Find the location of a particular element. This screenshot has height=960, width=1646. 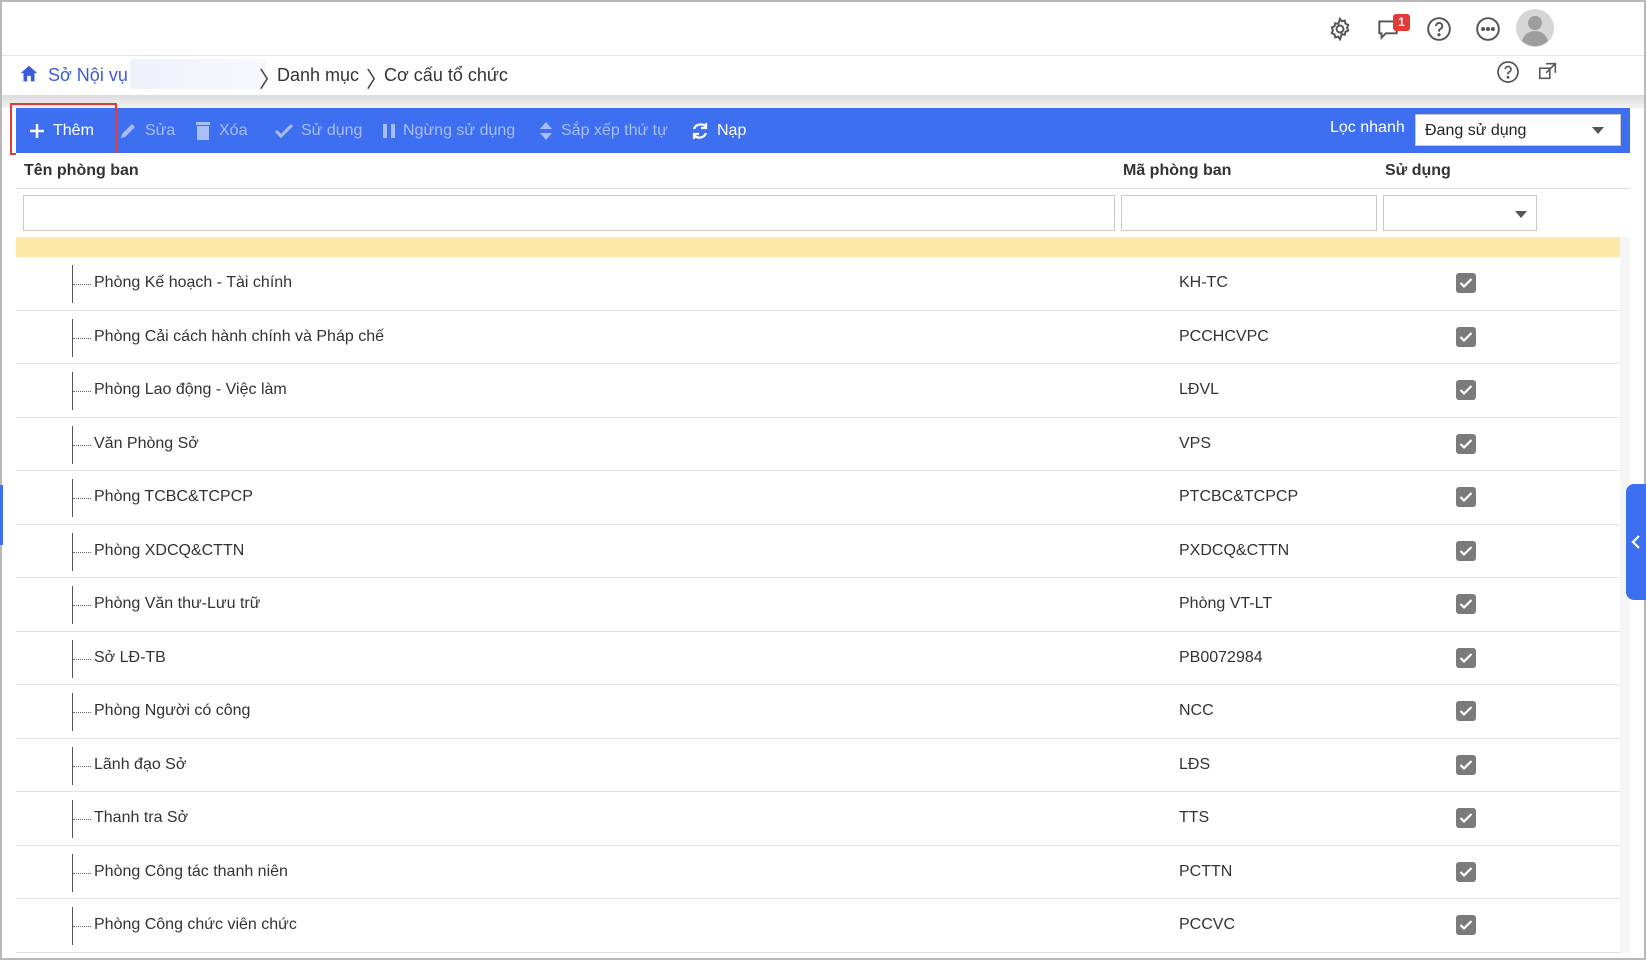

department-code: LĐVL is located at coordinates (1199, 389).